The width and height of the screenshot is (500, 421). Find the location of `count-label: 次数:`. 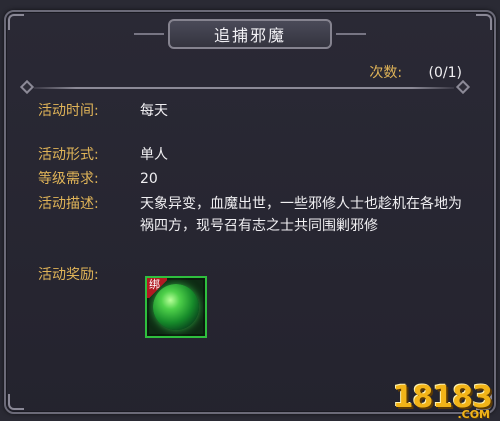

count-label: 次数: is located at coordinates (386, 73).